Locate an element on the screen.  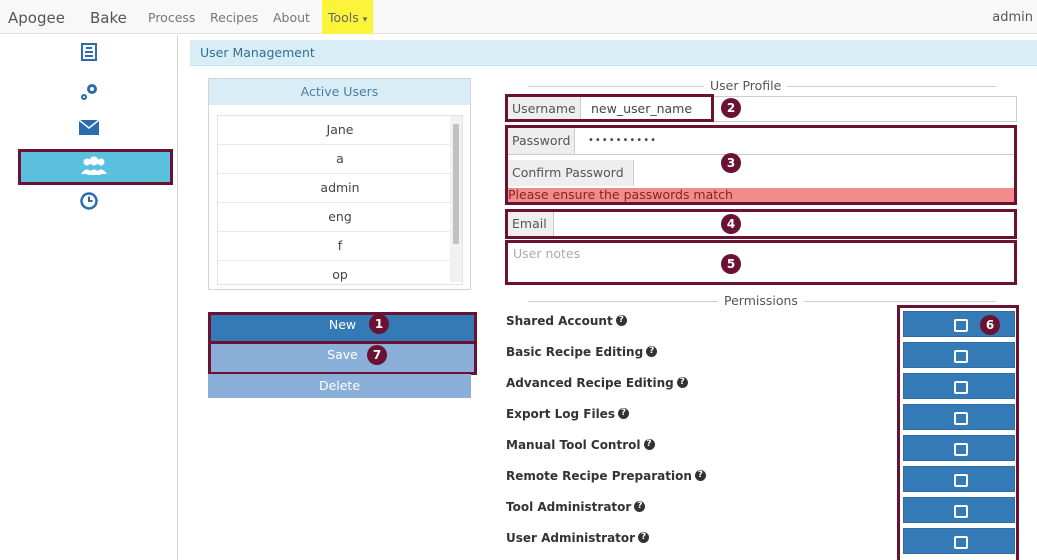
profile-legend: User Profile is located at coordinates (746, 85).